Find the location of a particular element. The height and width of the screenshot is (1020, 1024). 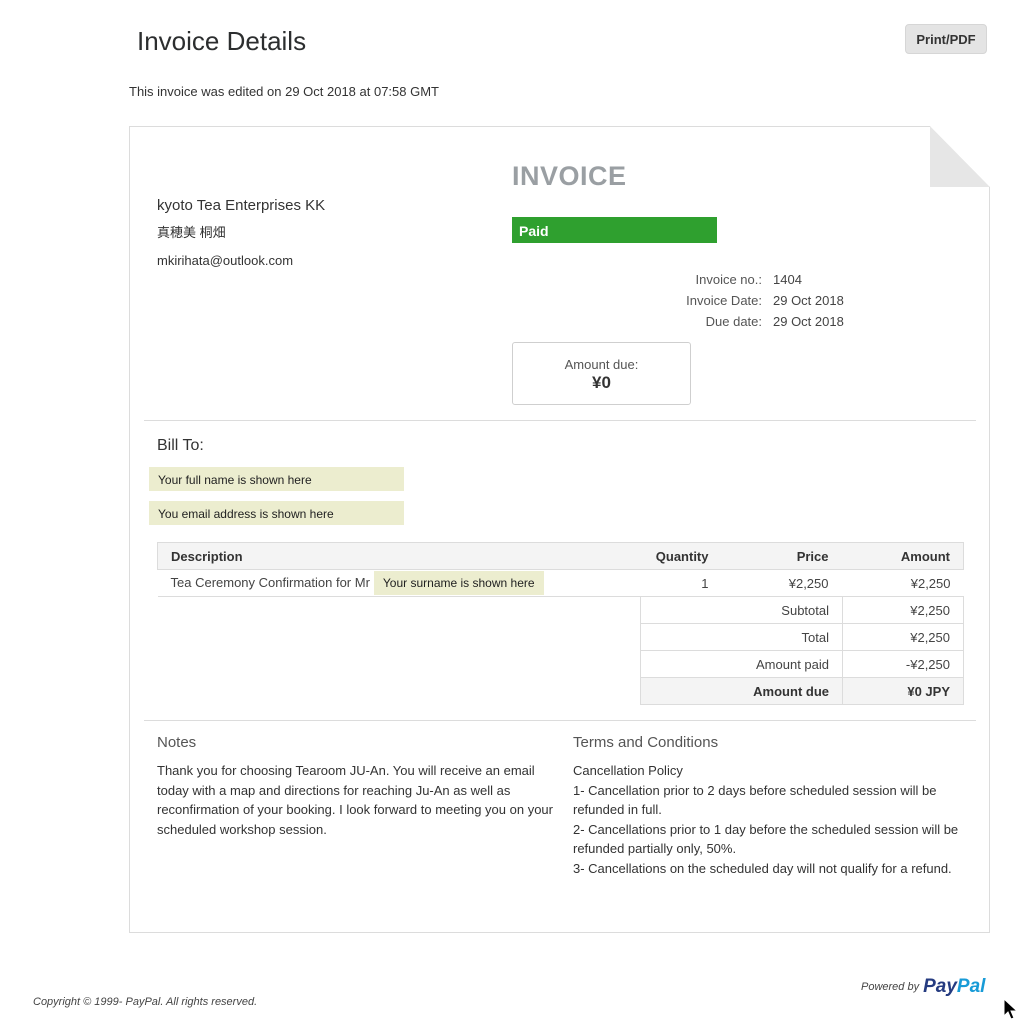

meta-row-invoice-no: Invoice no.: 1404 is located at coordinates (737, 279).